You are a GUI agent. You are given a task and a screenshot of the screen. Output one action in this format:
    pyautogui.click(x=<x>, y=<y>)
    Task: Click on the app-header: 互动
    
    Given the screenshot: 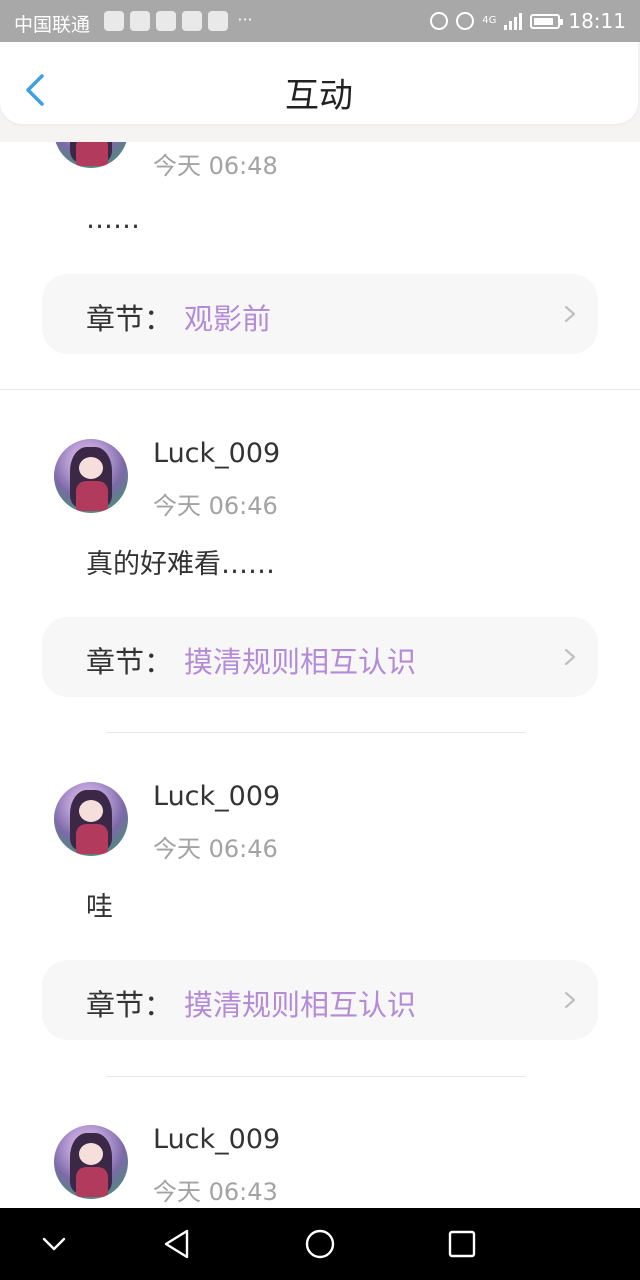 What is the action you would take?
    pyautogui.click(x=320, y=92)
    